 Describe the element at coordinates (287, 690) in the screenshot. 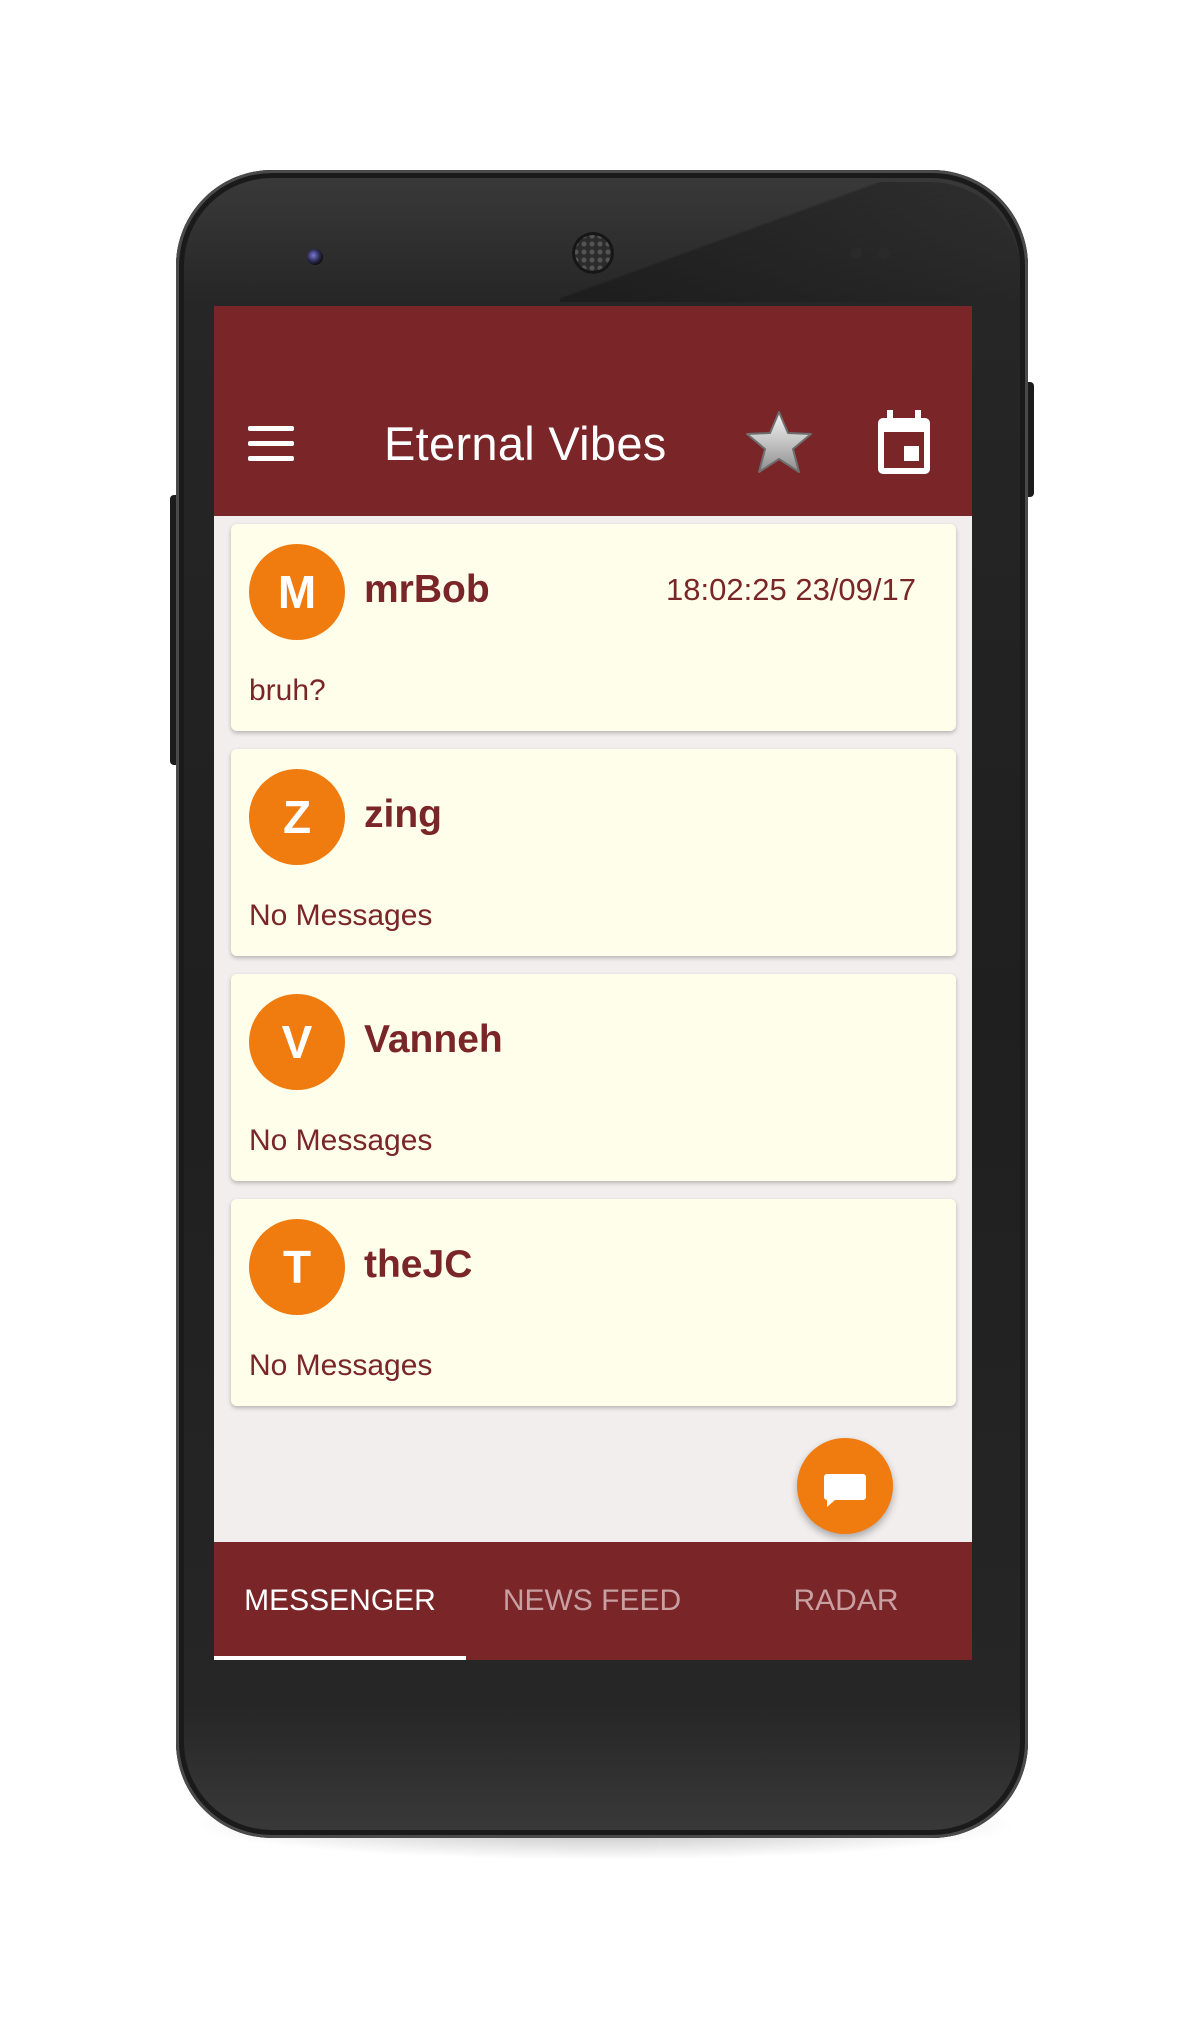

I see `message-preview: bruh?` at that location.